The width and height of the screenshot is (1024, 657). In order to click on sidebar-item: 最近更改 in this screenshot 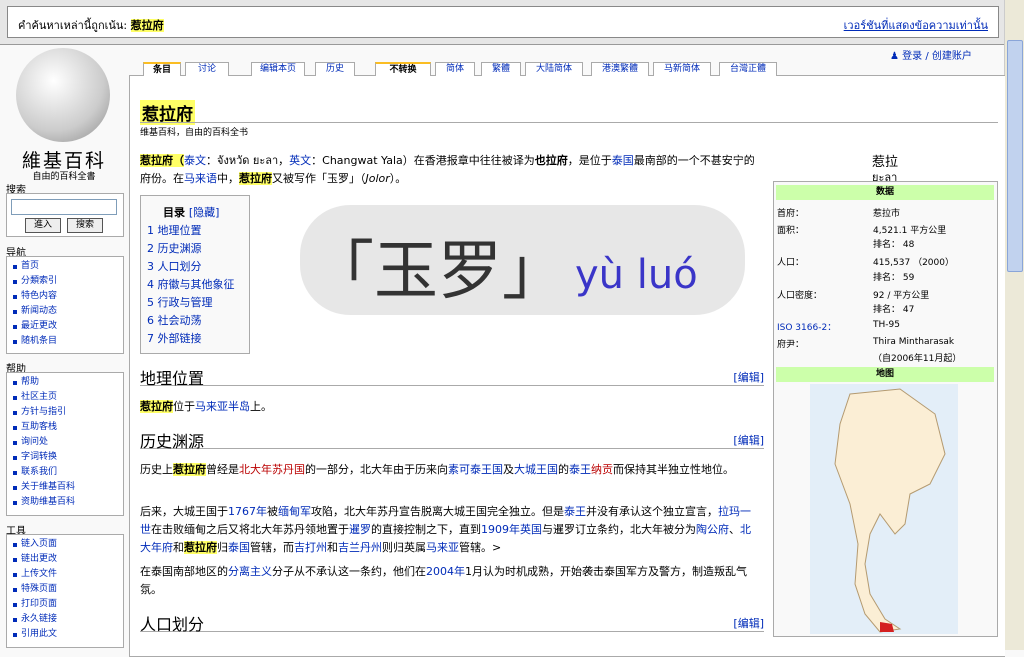, I will do `click(65, 326)`.